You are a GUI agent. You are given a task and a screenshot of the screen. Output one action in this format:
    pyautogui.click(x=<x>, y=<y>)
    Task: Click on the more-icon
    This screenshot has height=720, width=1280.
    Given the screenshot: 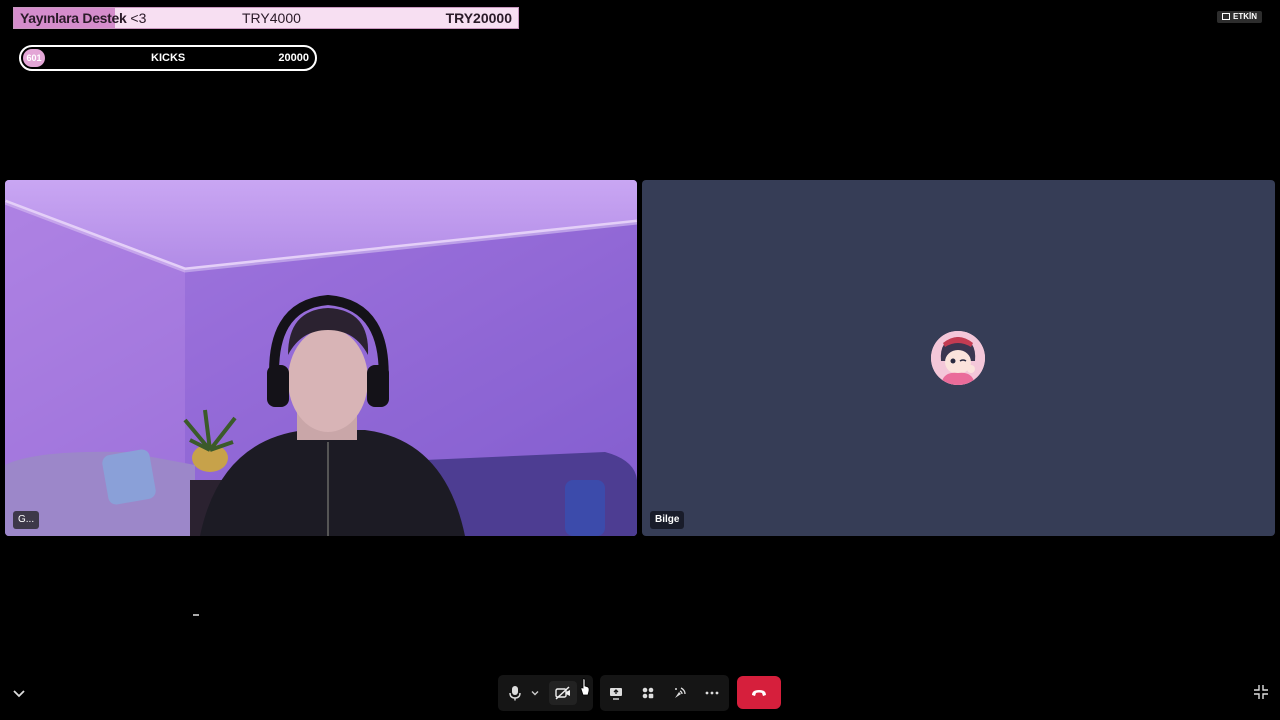 What is the action you would take?
    pyautogui.click(x=712, y=693)
    